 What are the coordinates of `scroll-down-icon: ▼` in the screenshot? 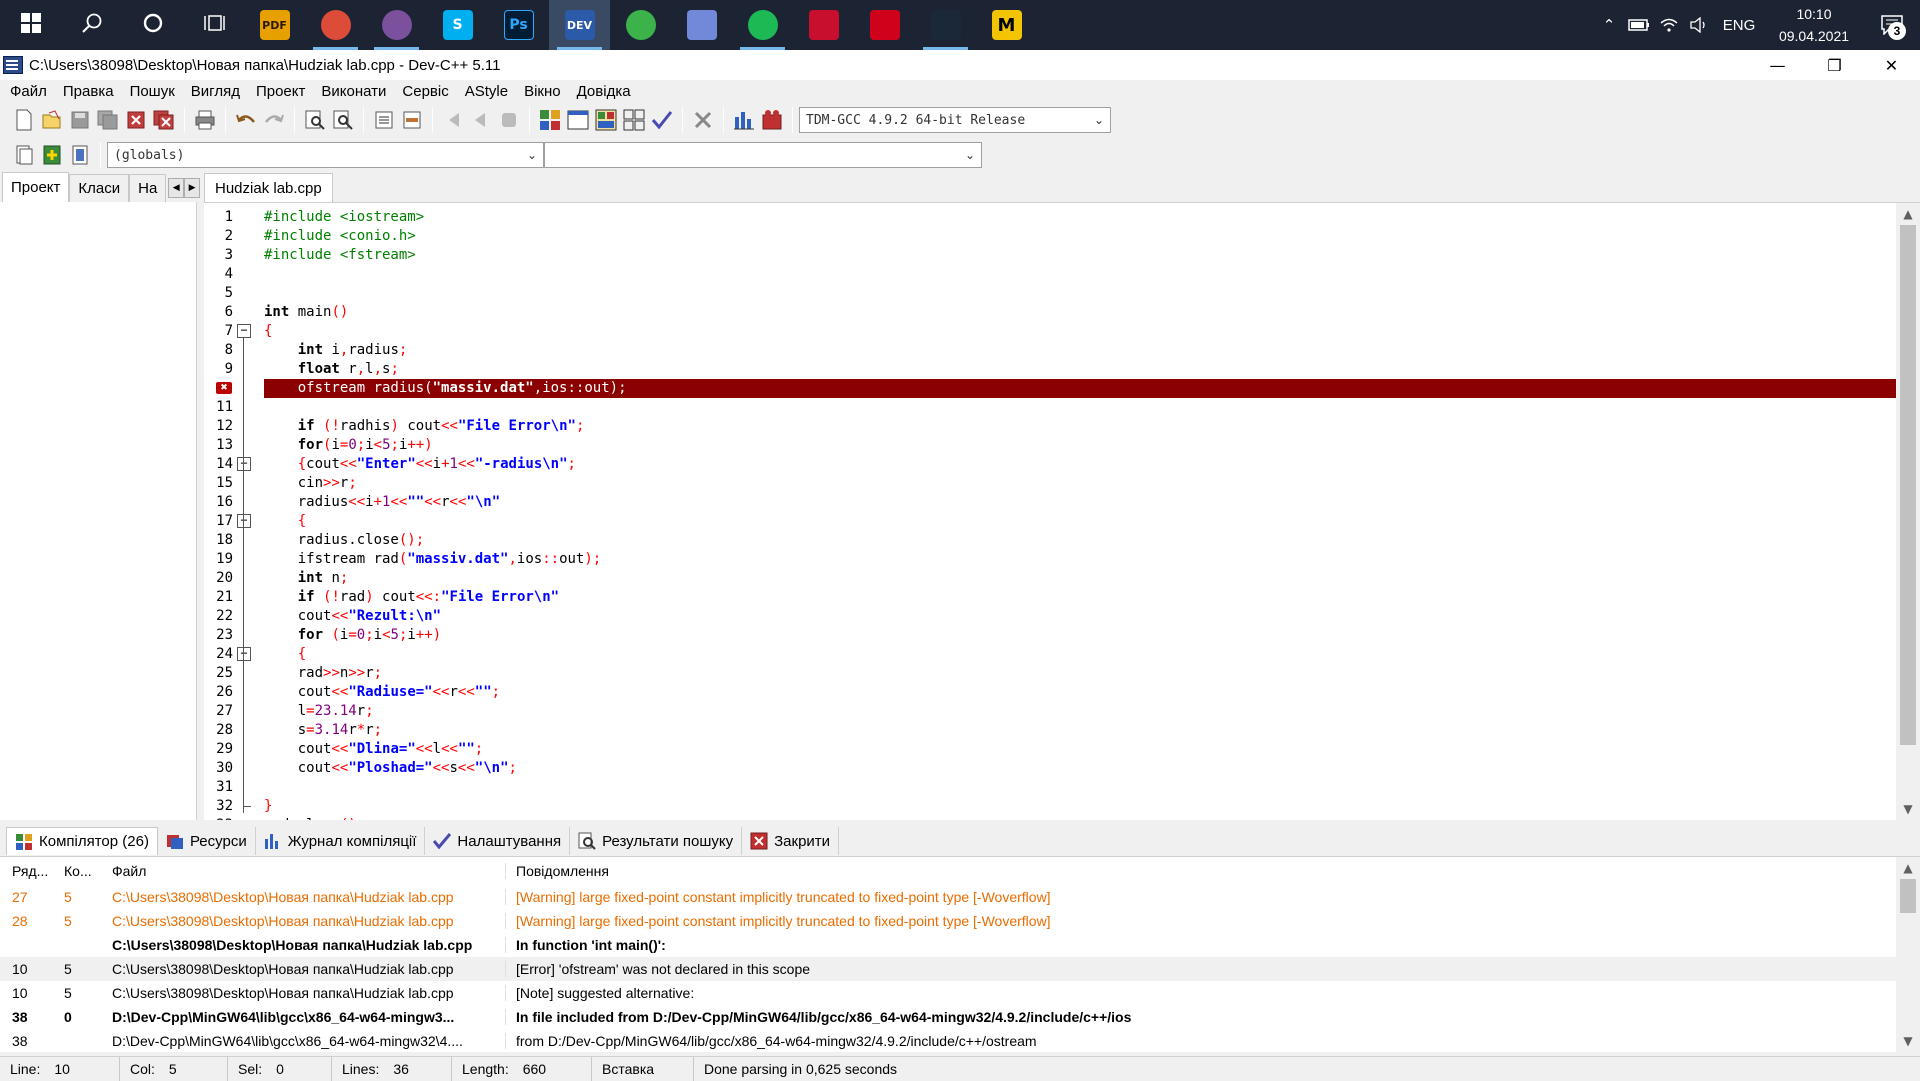 It's located at (1908, 809).